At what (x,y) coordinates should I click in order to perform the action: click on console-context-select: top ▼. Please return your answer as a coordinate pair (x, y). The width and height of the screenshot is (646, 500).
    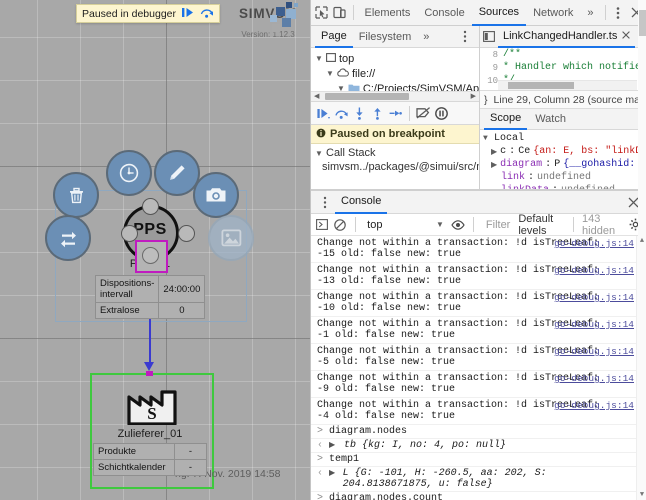
    Looking at the image, I should click on (405, 225).